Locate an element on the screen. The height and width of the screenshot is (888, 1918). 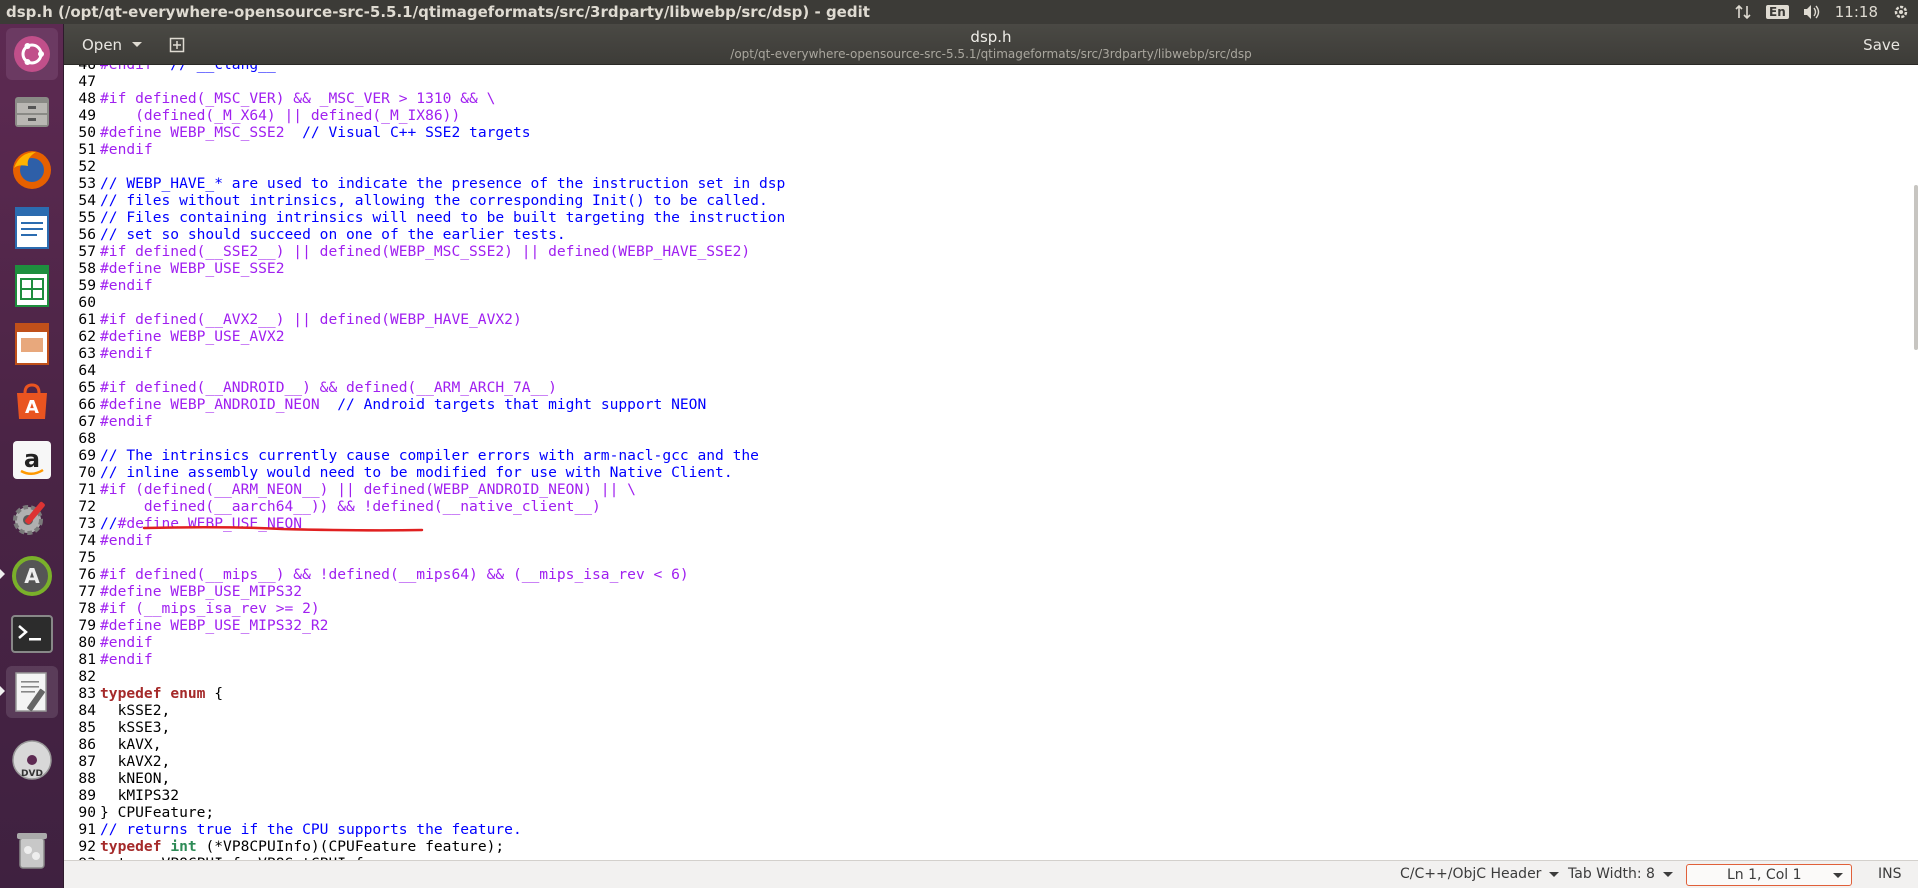
settings-icon is located at coordinates (32, 518).